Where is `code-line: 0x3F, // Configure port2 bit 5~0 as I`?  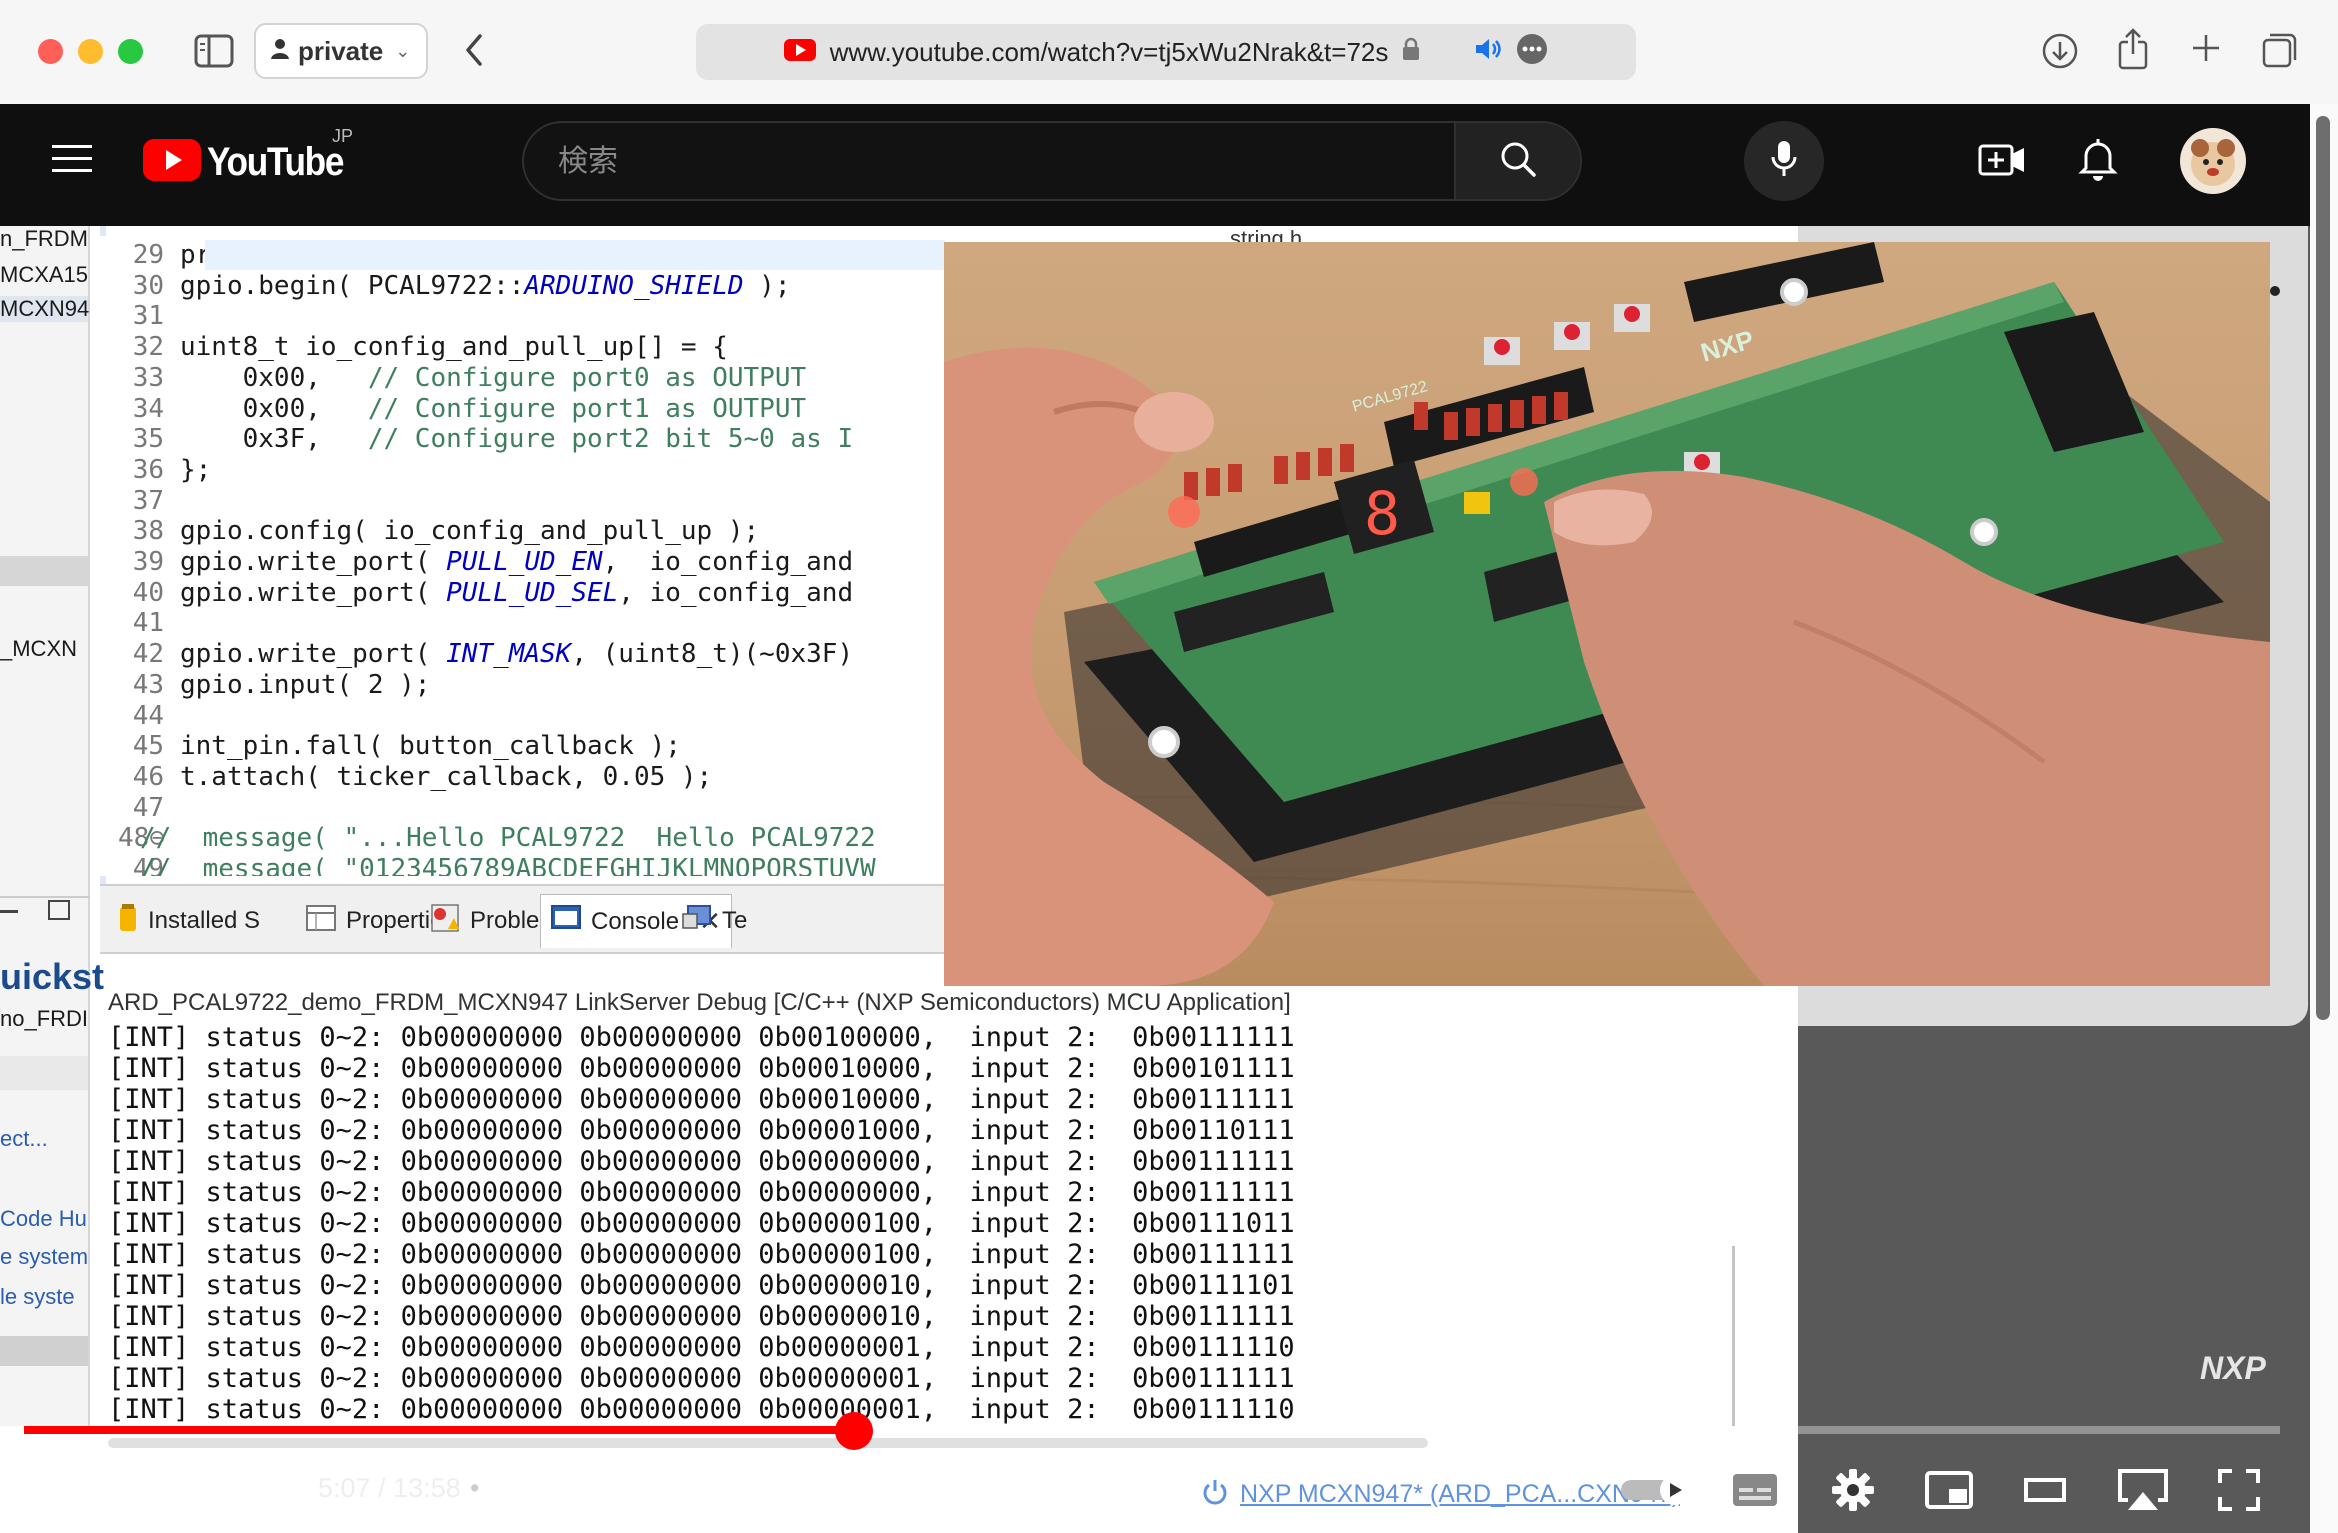
code-line: 0x3F, // Configure port2 bit 5~0 as I is located at coordinates (517, 439).